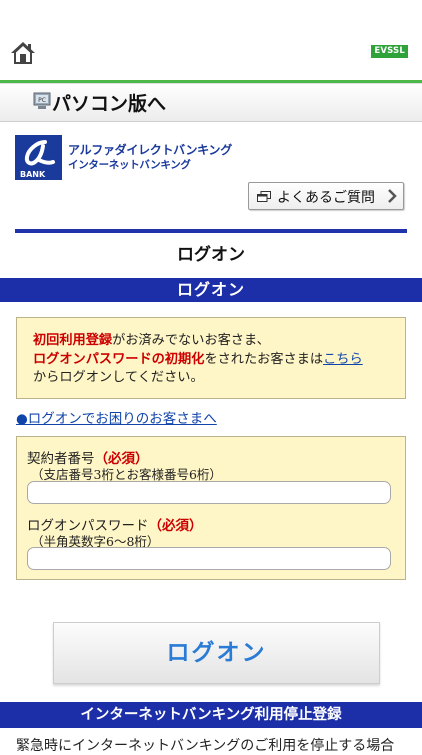 Image resolution: width=422 pixels, height=755 pixels. I want to click on alpha-logo-icon: BANK, so click(37, 159).